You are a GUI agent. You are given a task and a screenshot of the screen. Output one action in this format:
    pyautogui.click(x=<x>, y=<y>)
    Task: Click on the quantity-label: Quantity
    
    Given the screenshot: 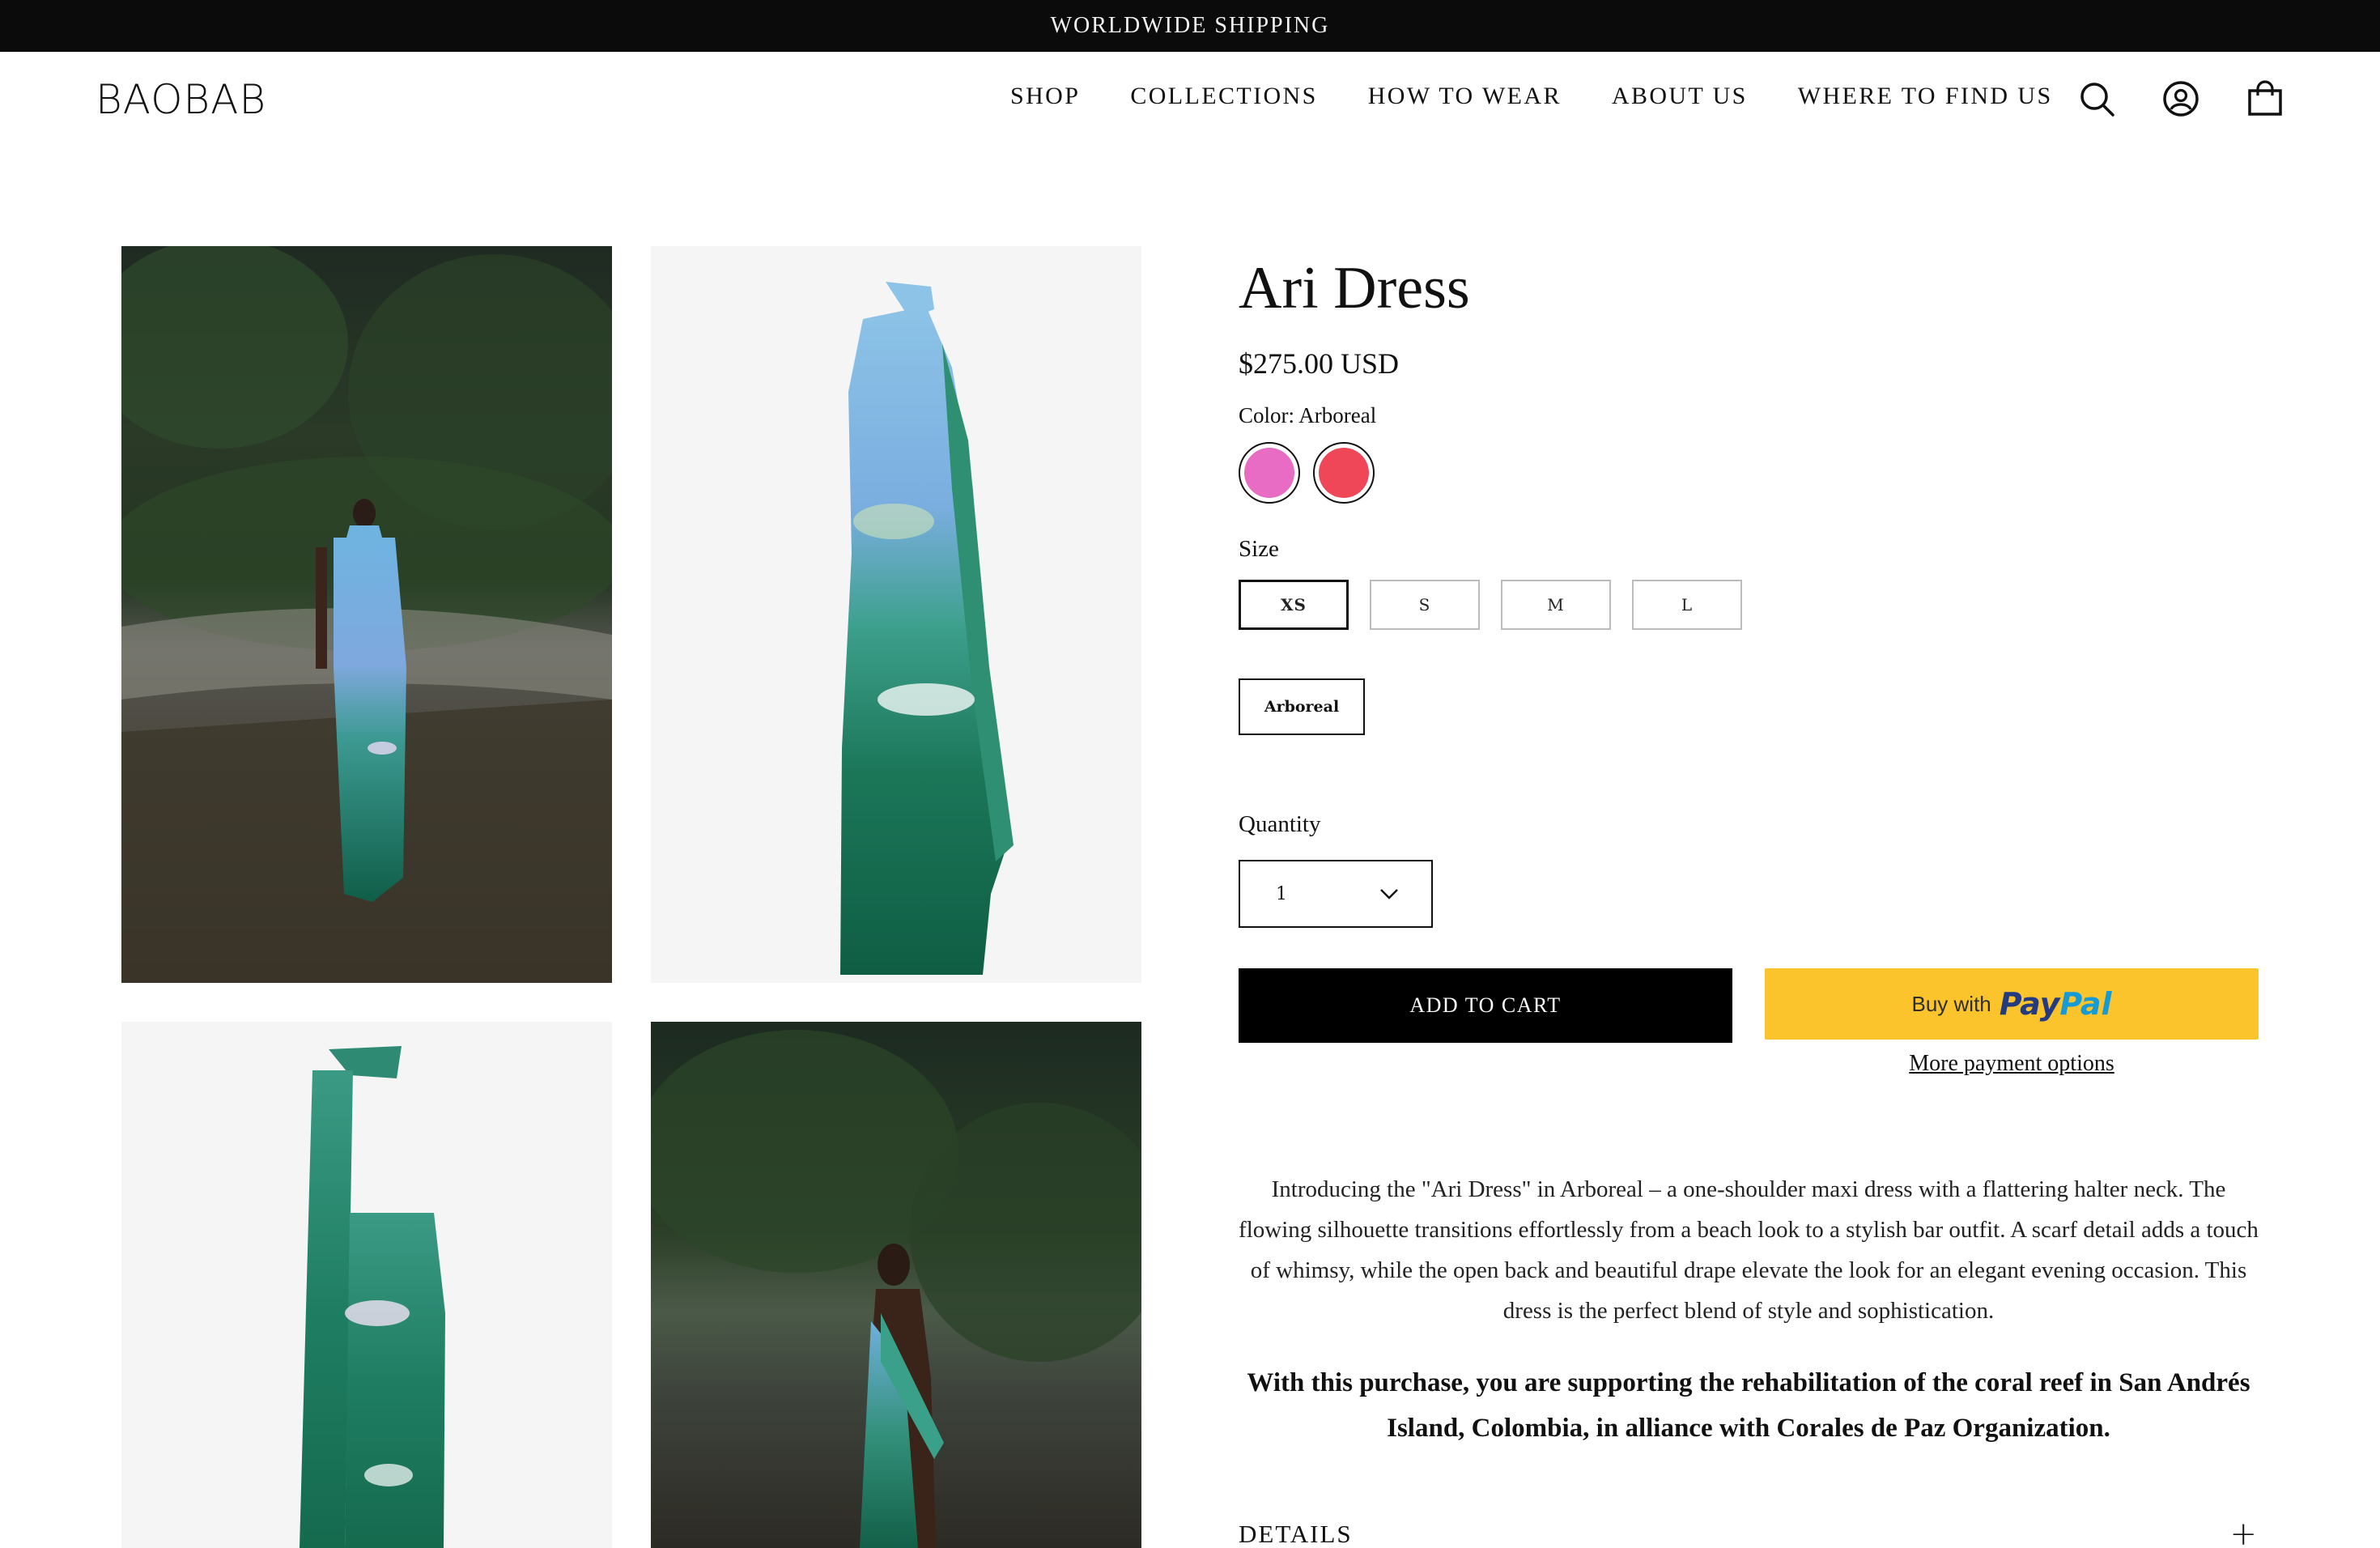 What is the action you would take?
    pyautogui.click(x=1280, y=824)
    